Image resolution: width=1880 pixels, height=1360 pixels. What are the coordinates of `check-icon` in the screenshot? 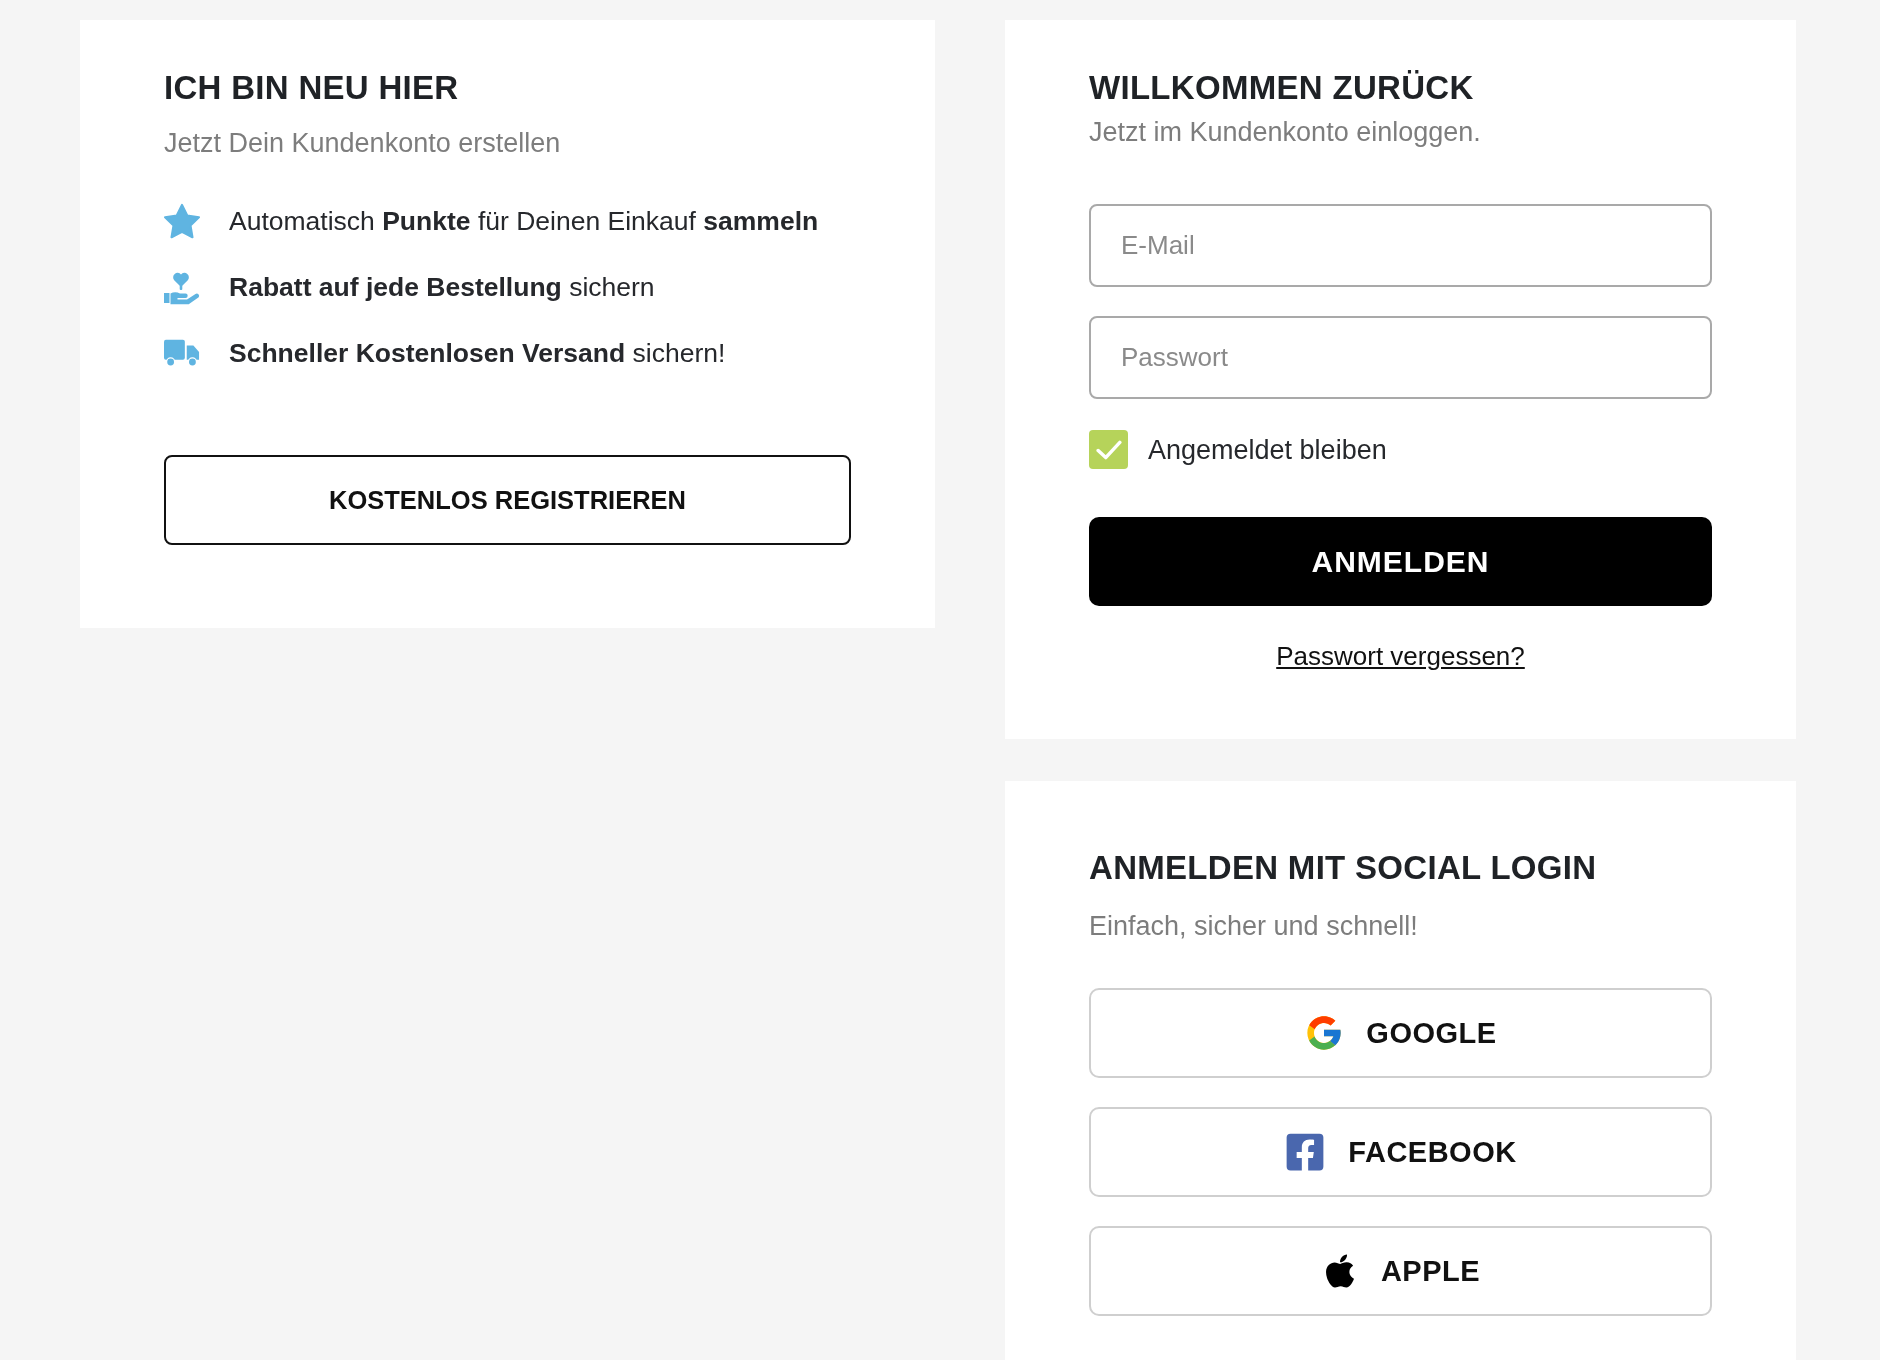 It's located at (1108, 449).